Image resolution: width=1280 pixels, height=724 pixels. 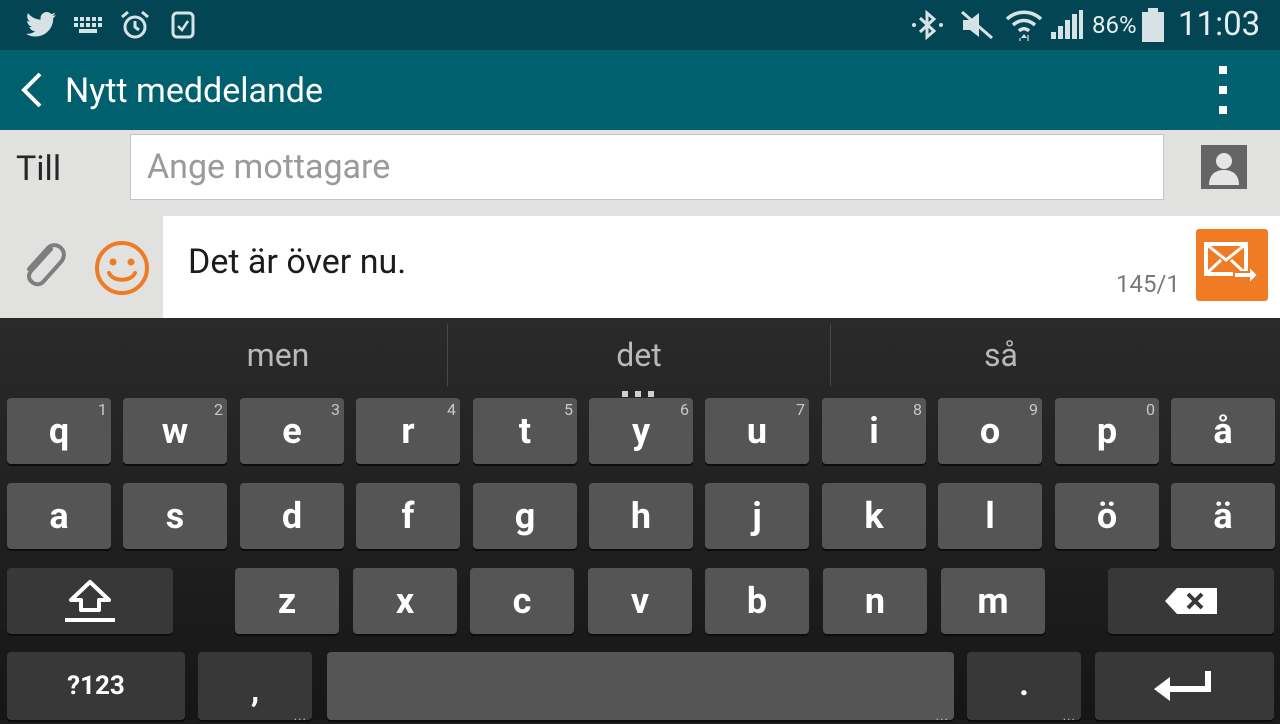 I want to click on key-r: r4, so click(x=408, y=431).